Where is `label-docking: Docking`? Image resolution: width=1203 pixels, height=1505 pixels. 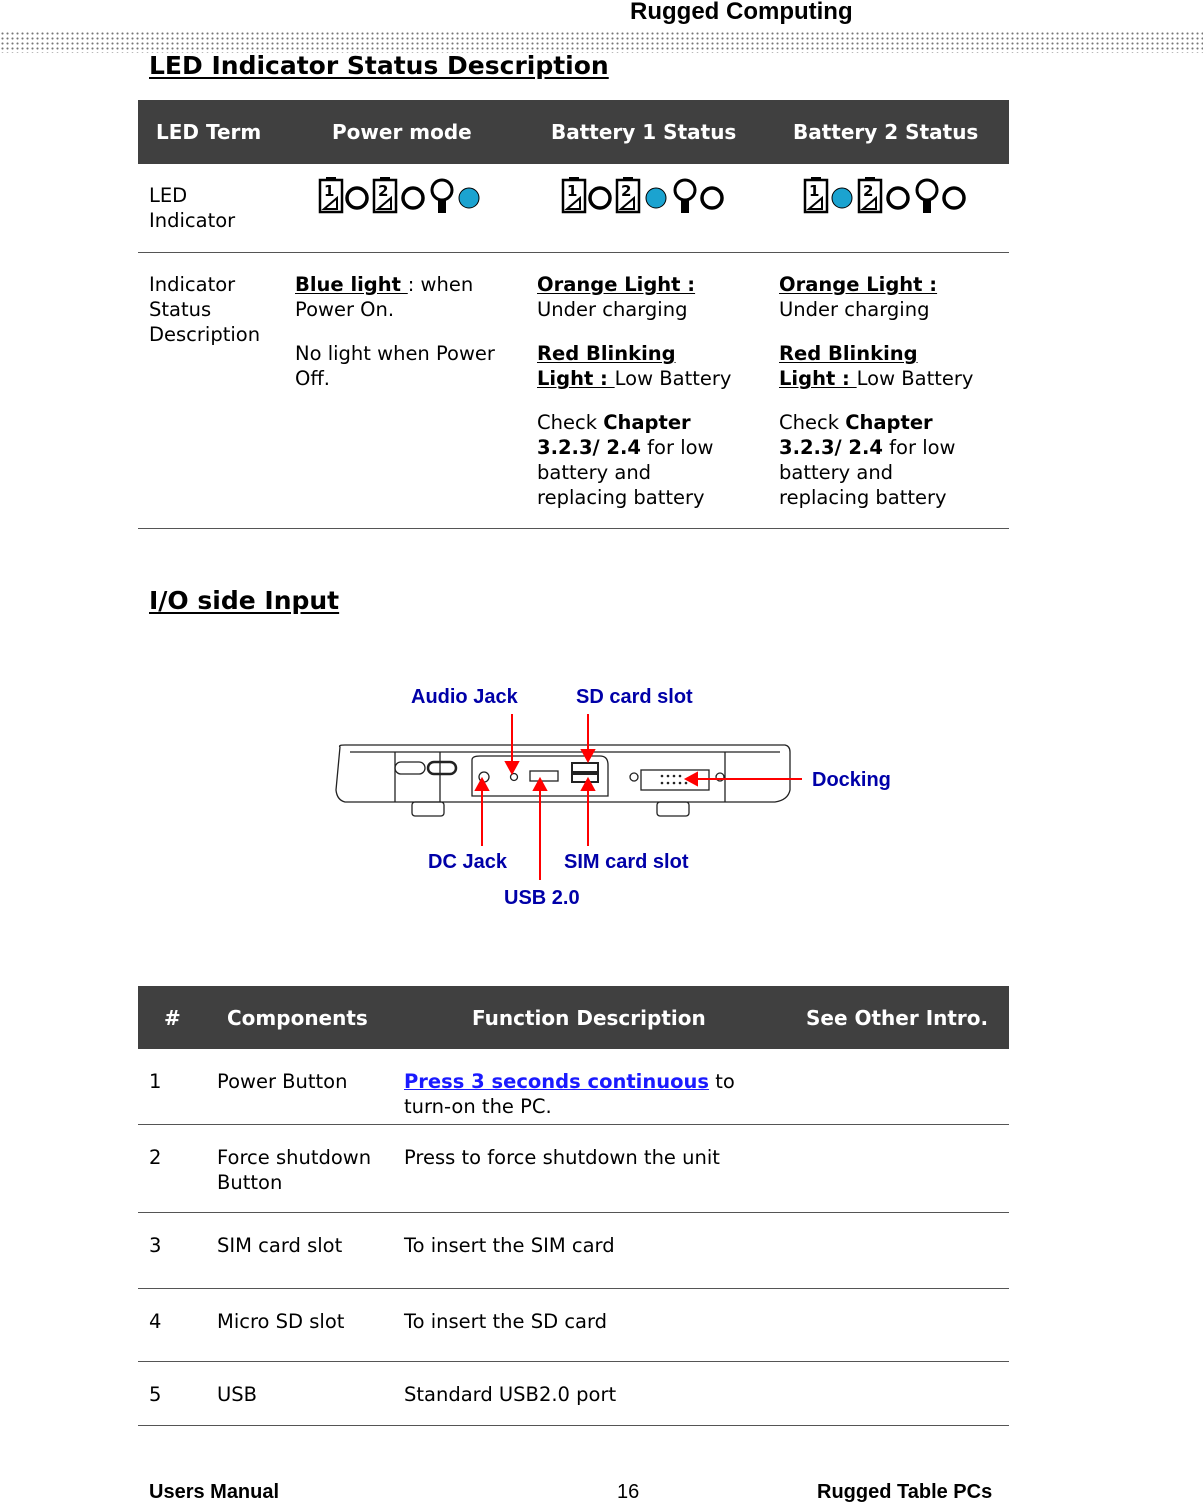 label-docking: Docking is located at coordinates (851, 780).